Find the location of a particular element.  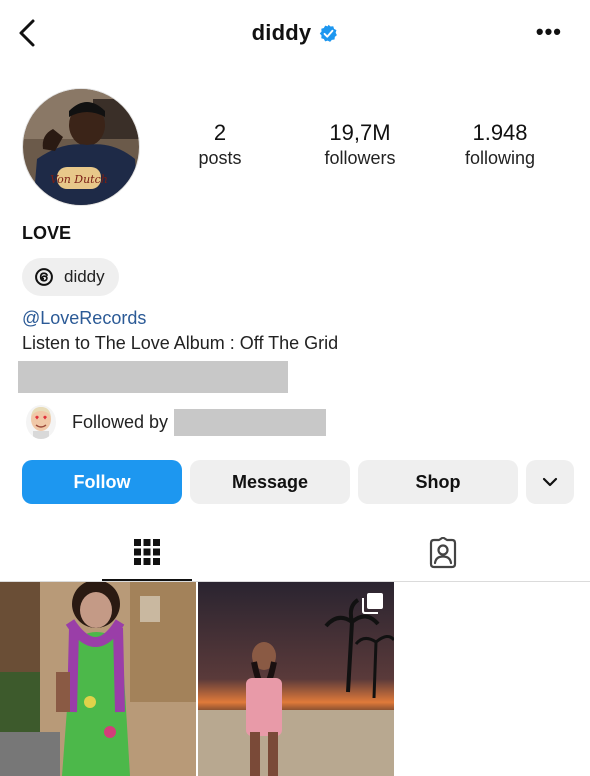

follower-photo is located at coordinates (41, 422).